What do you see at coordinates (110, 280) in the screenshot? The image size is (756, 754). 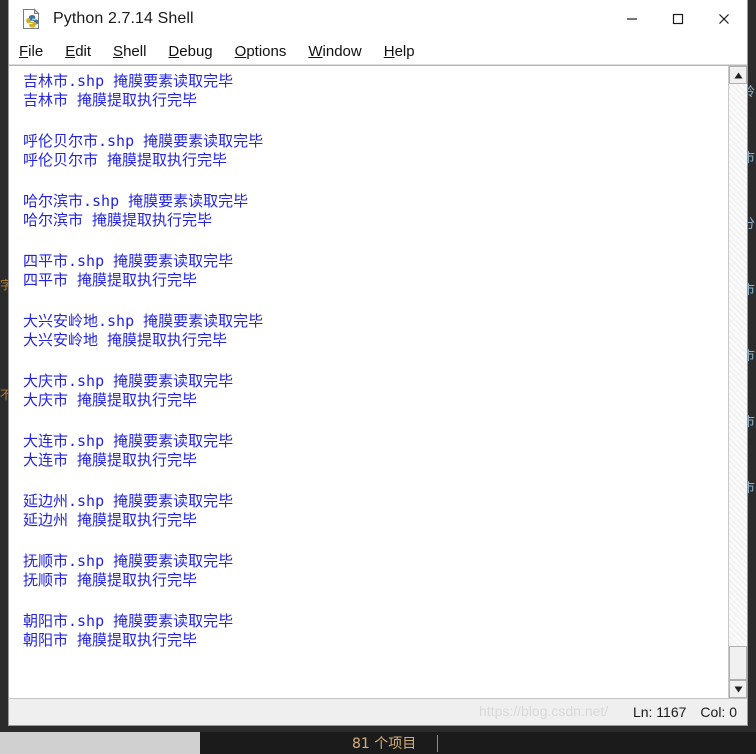 I see `shell-output-line: 四平市 掩膜提取执行完毕` at bounding box center [110, 280].